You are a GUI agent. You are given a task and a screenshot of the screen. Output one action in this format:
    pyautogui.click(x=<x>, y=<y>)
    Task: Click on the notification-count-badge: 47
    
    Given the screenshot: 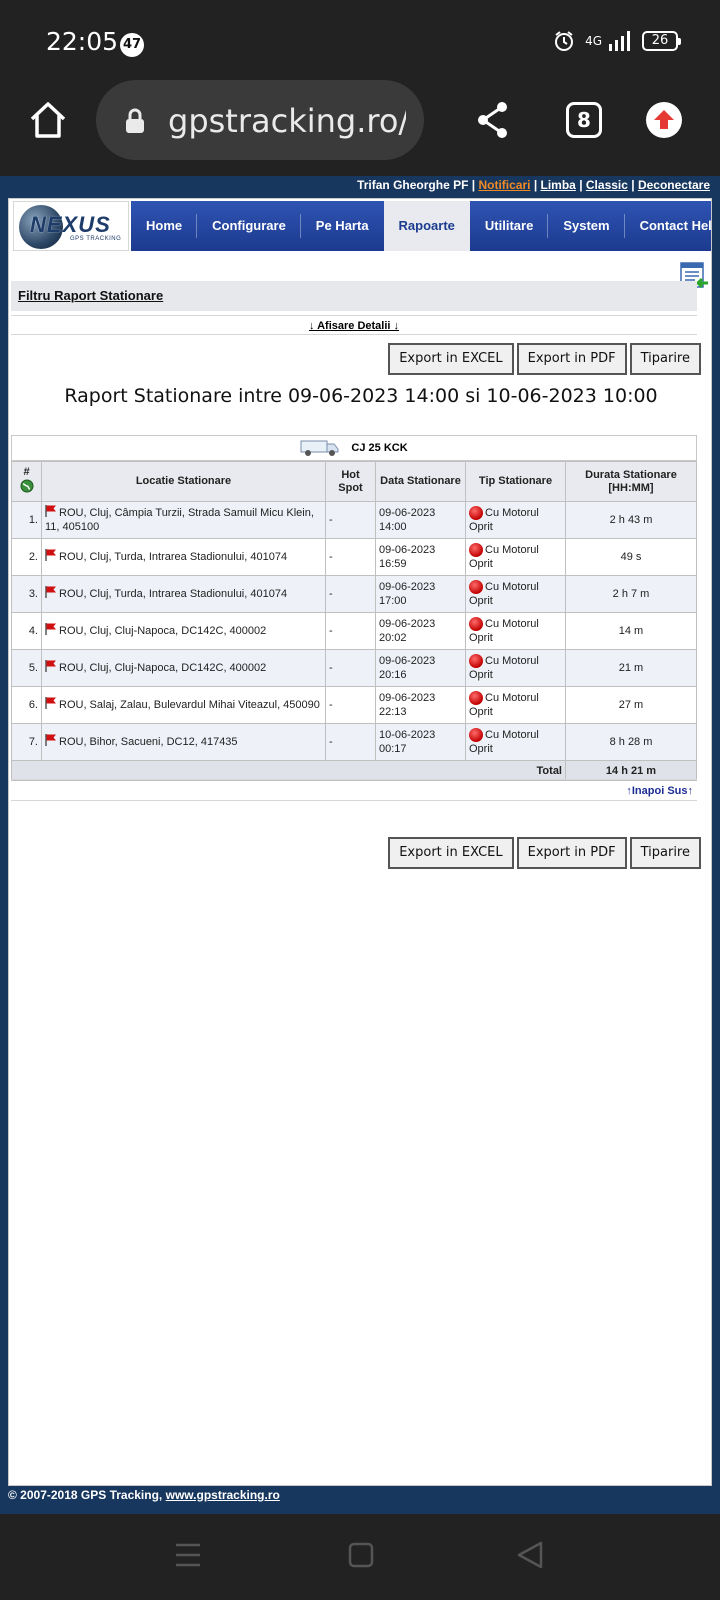 What is the action you would take?
    pyautogui.click(x=132, y=45)
    